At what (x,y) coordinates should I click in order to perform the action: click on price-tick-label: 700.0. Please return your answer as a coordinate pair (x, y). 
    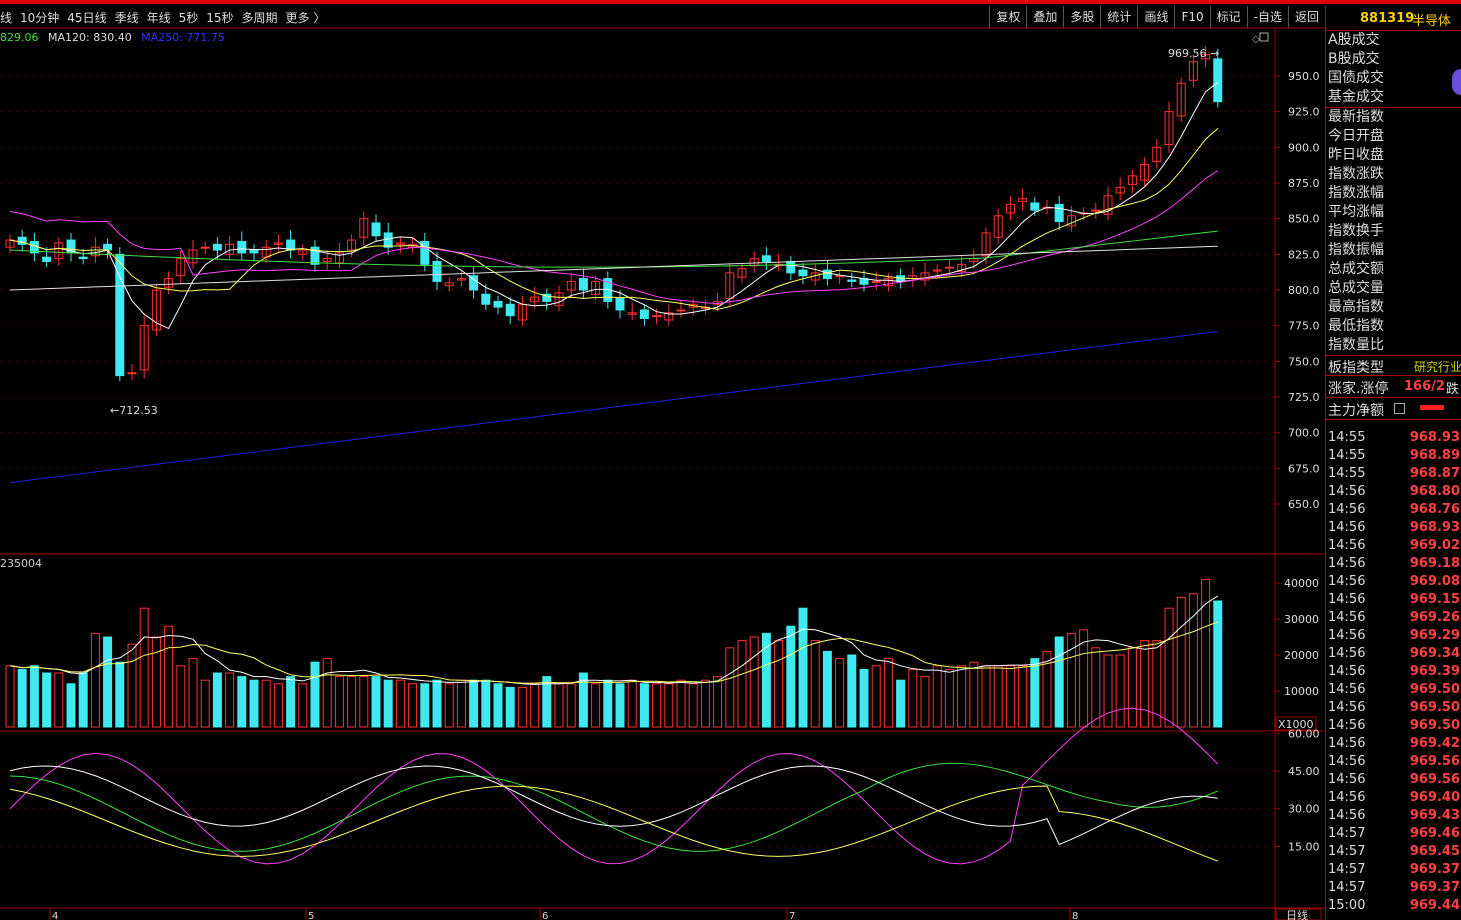
    Looking at the image, I should click on (1304, 433).